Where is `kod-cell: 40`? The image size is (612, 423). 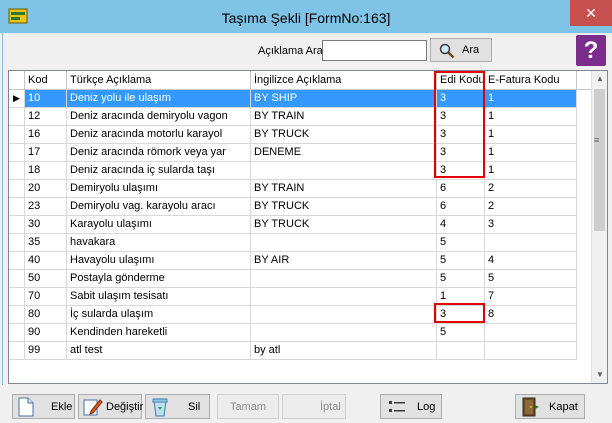 kod-cell: 40 is located at coordinates (46, 261).